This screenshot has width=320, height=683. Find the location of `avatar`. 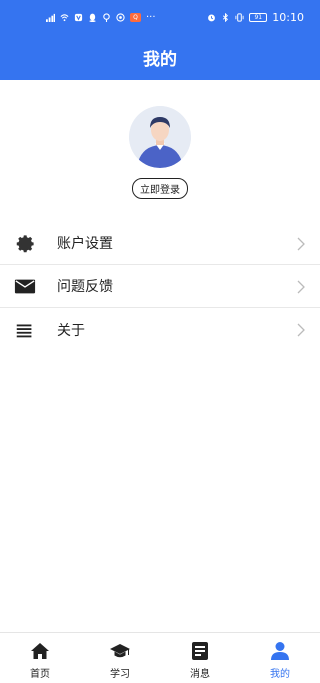

avatar is located at coordinates (160, 137).